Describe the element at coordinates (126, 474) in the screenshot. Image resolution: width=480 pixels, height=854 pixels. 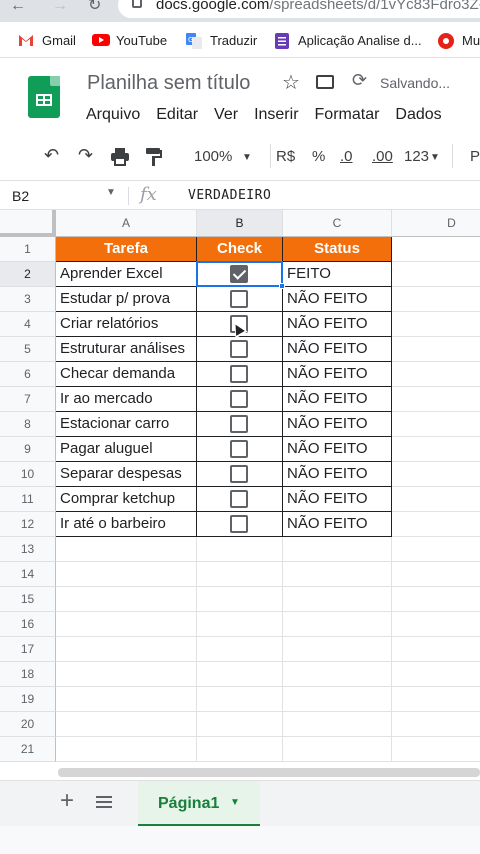
I see `task-cell: Separar despesas` at that location.